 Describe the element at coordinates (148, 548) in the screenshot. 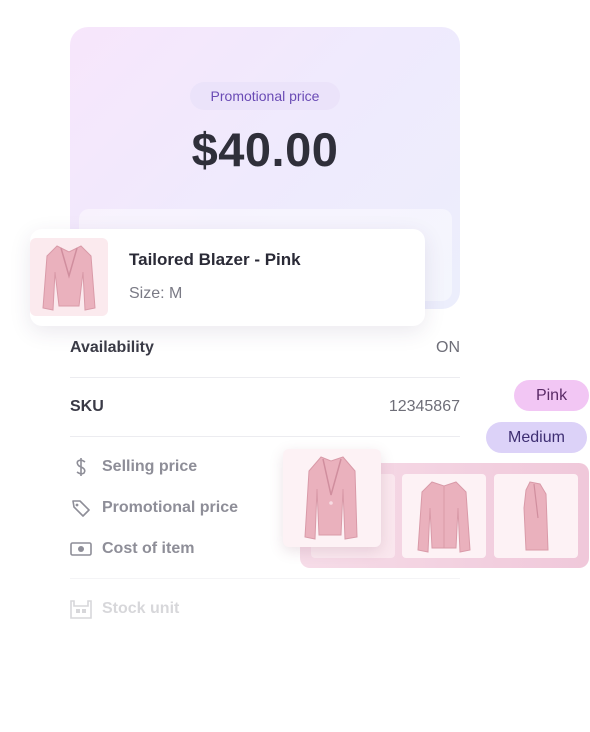

I see `menu-item-label: Cost of item` at that location.